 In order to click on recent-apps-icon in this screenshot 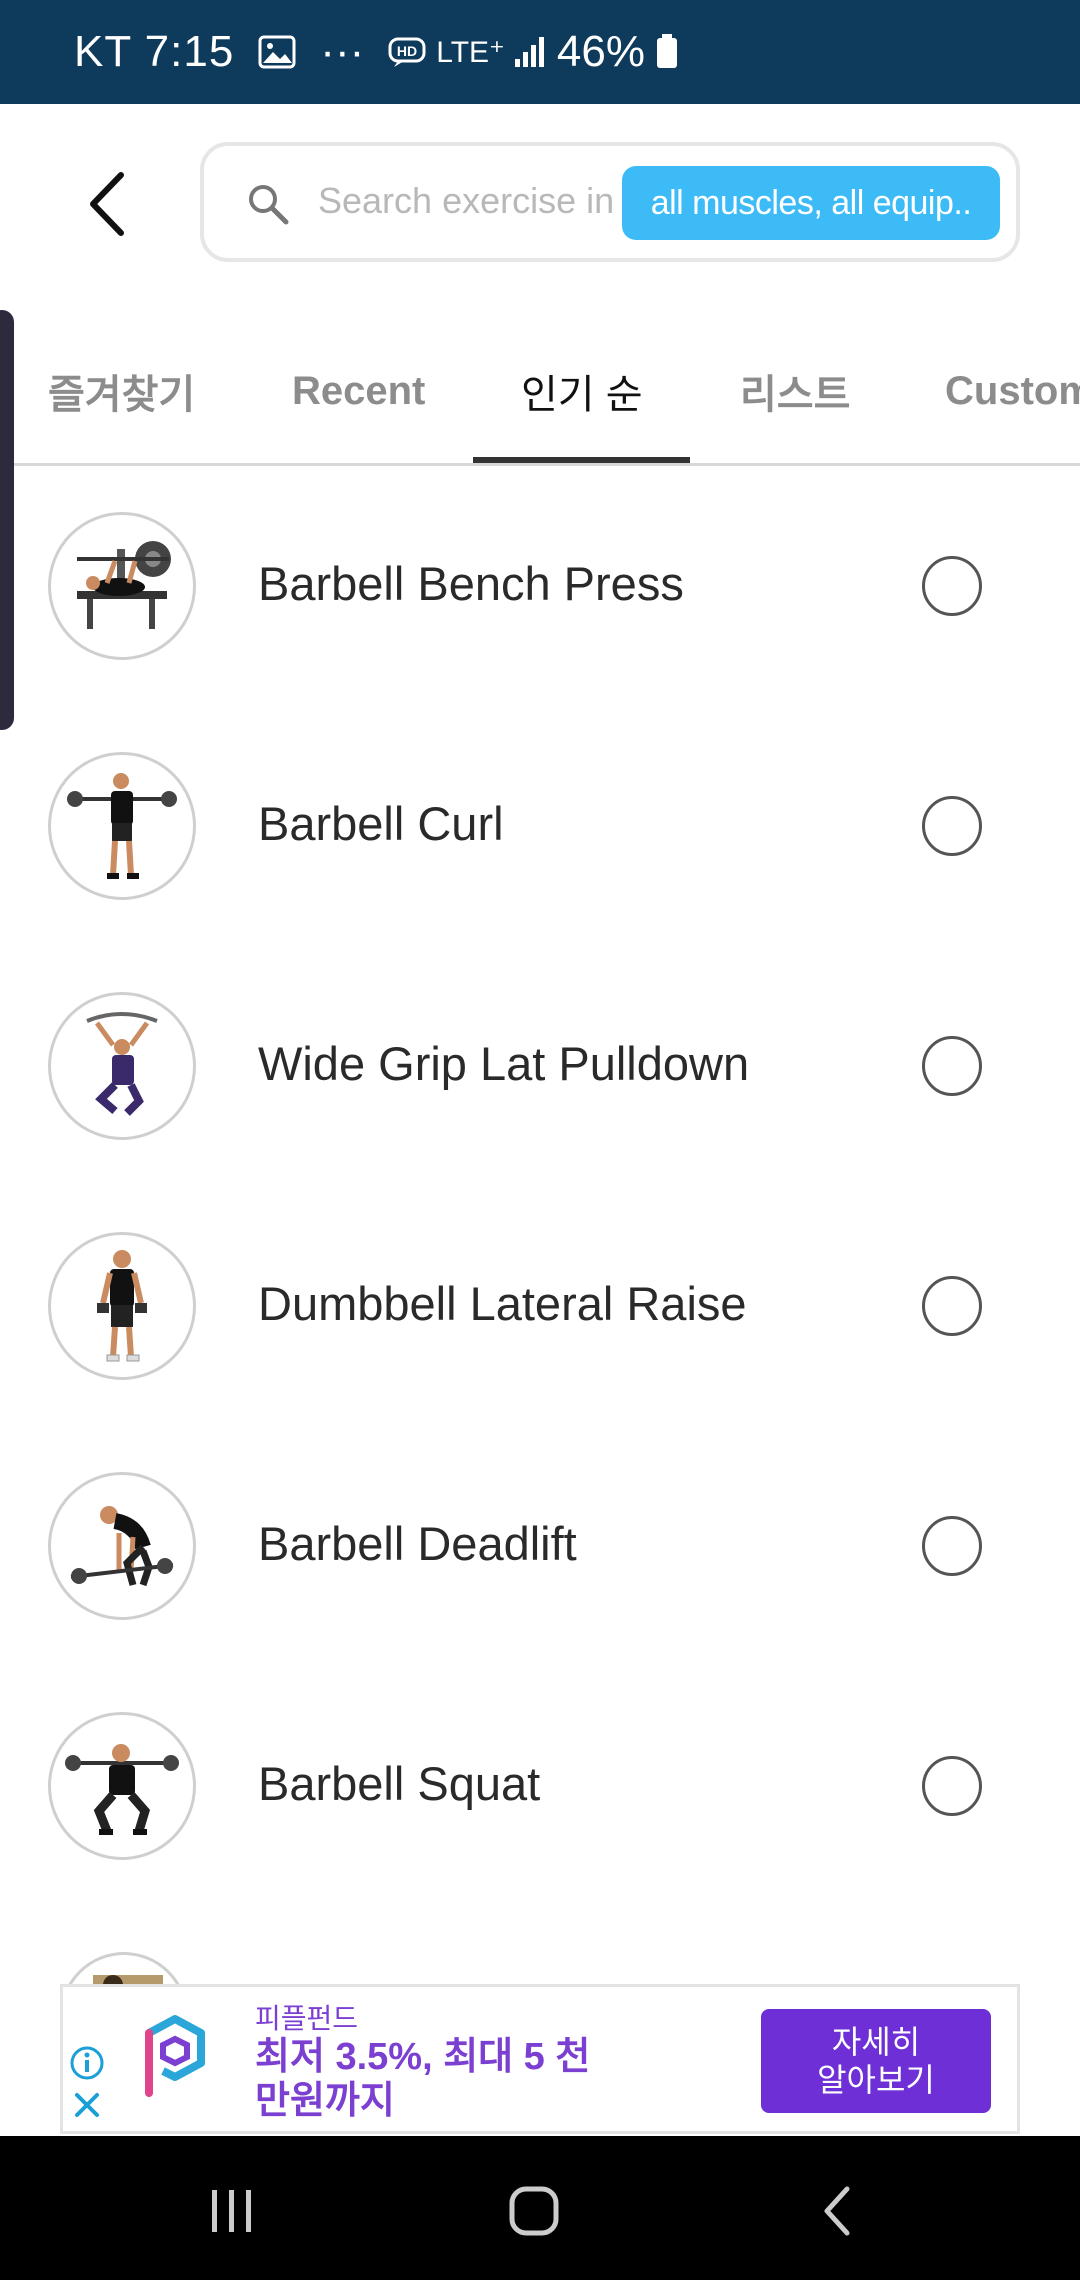, I will do `click(231, 2211)`.